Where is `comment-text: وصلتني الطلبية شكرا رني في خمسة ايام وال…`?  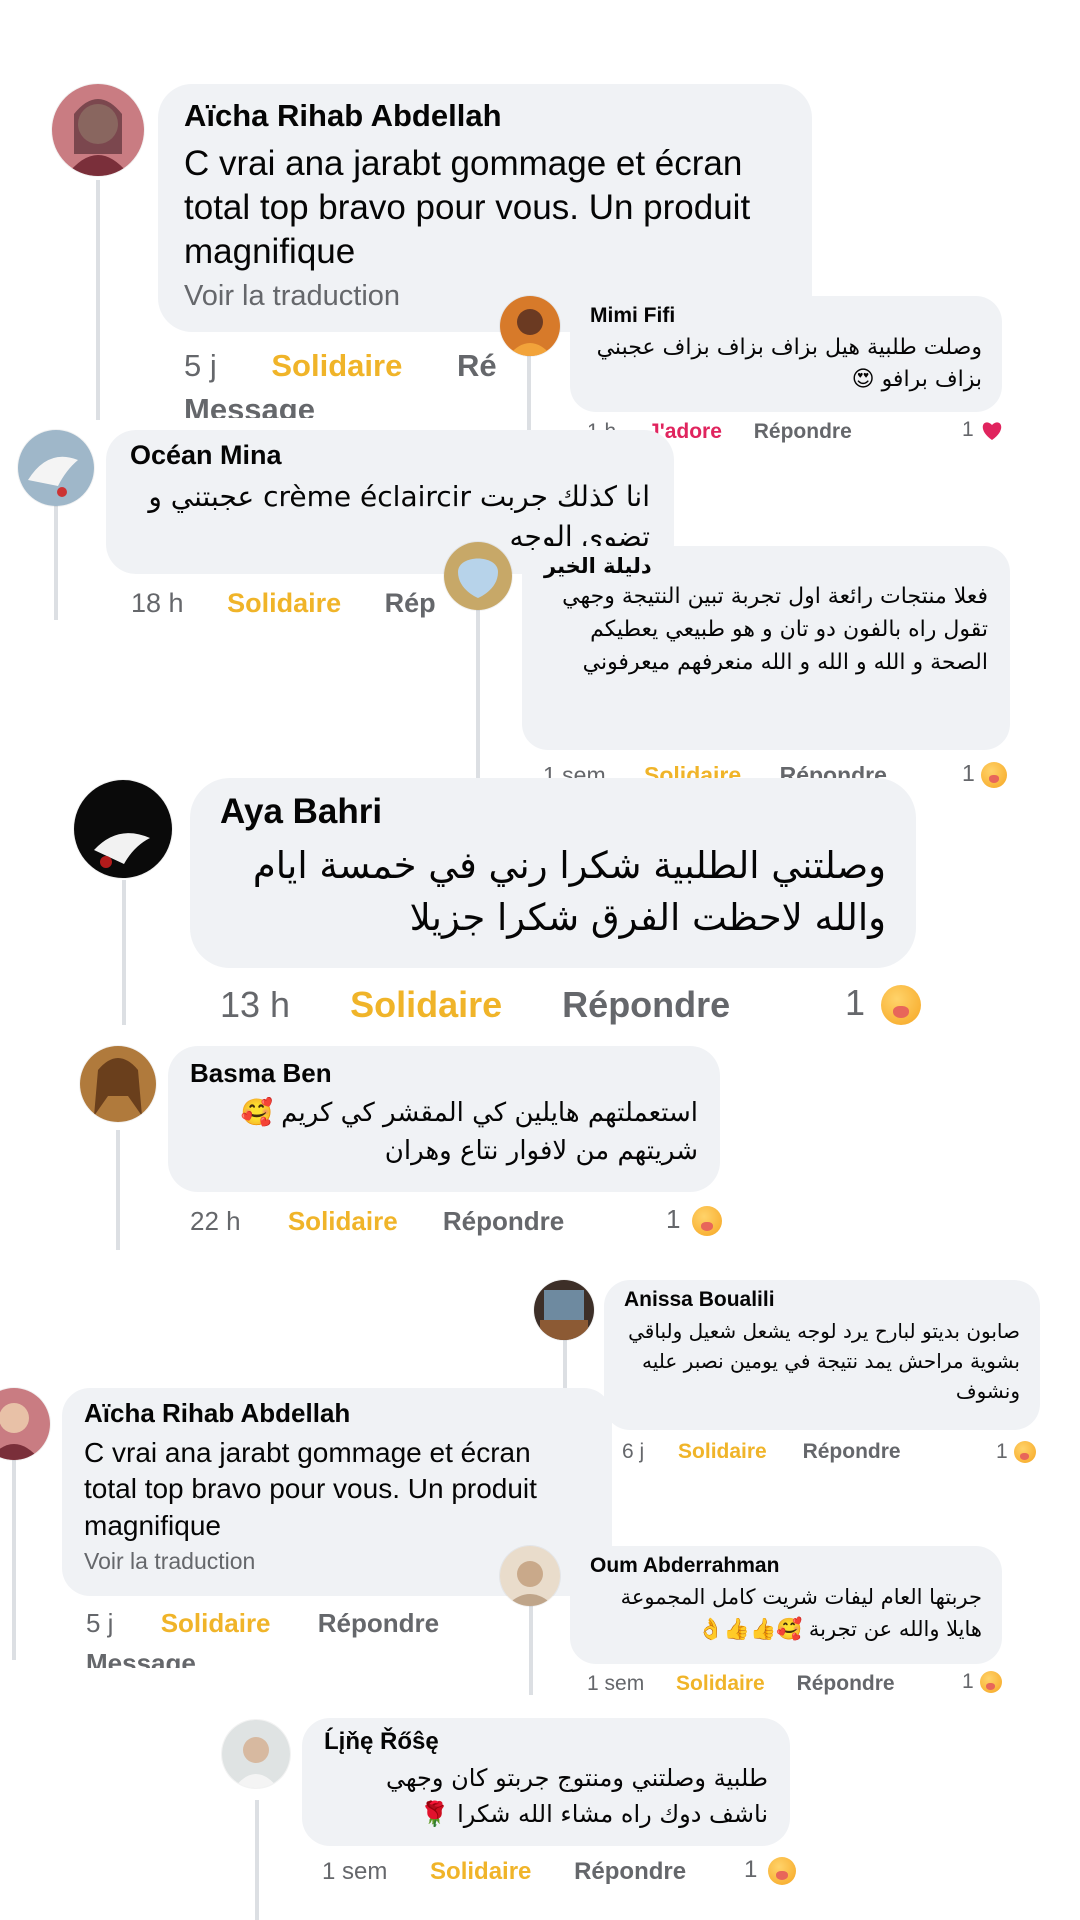
comment-text: وصلتني الطلبية شكرا رني في خمسة ايام وال… is located at coordinates (569, 891).